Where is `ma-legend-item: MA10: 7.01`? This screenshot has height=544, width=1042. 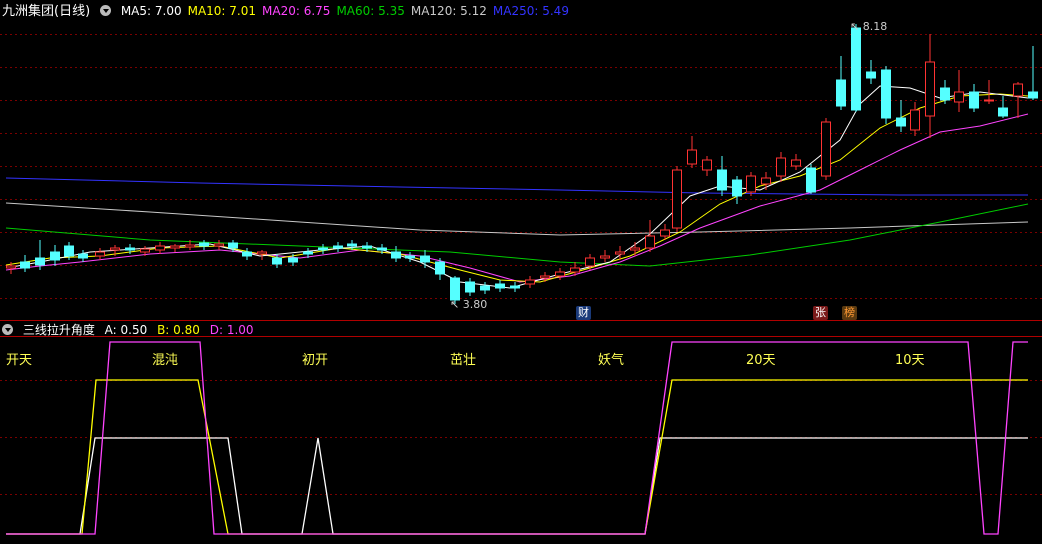 ma-legend-item: MA10: 7.01 is located at coordinates (222, 11).